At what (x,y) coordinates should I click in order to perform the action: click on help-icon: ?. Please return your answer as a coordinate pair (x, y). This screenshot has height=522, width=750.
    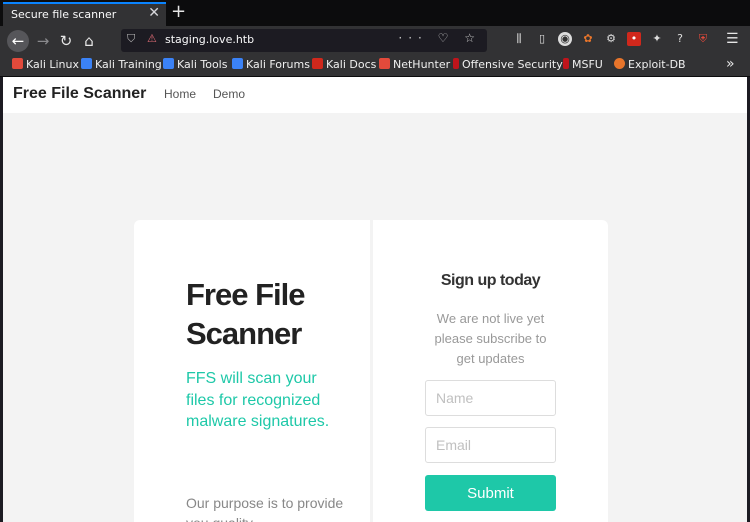
    Looking at the image, I should click on (680, 39).